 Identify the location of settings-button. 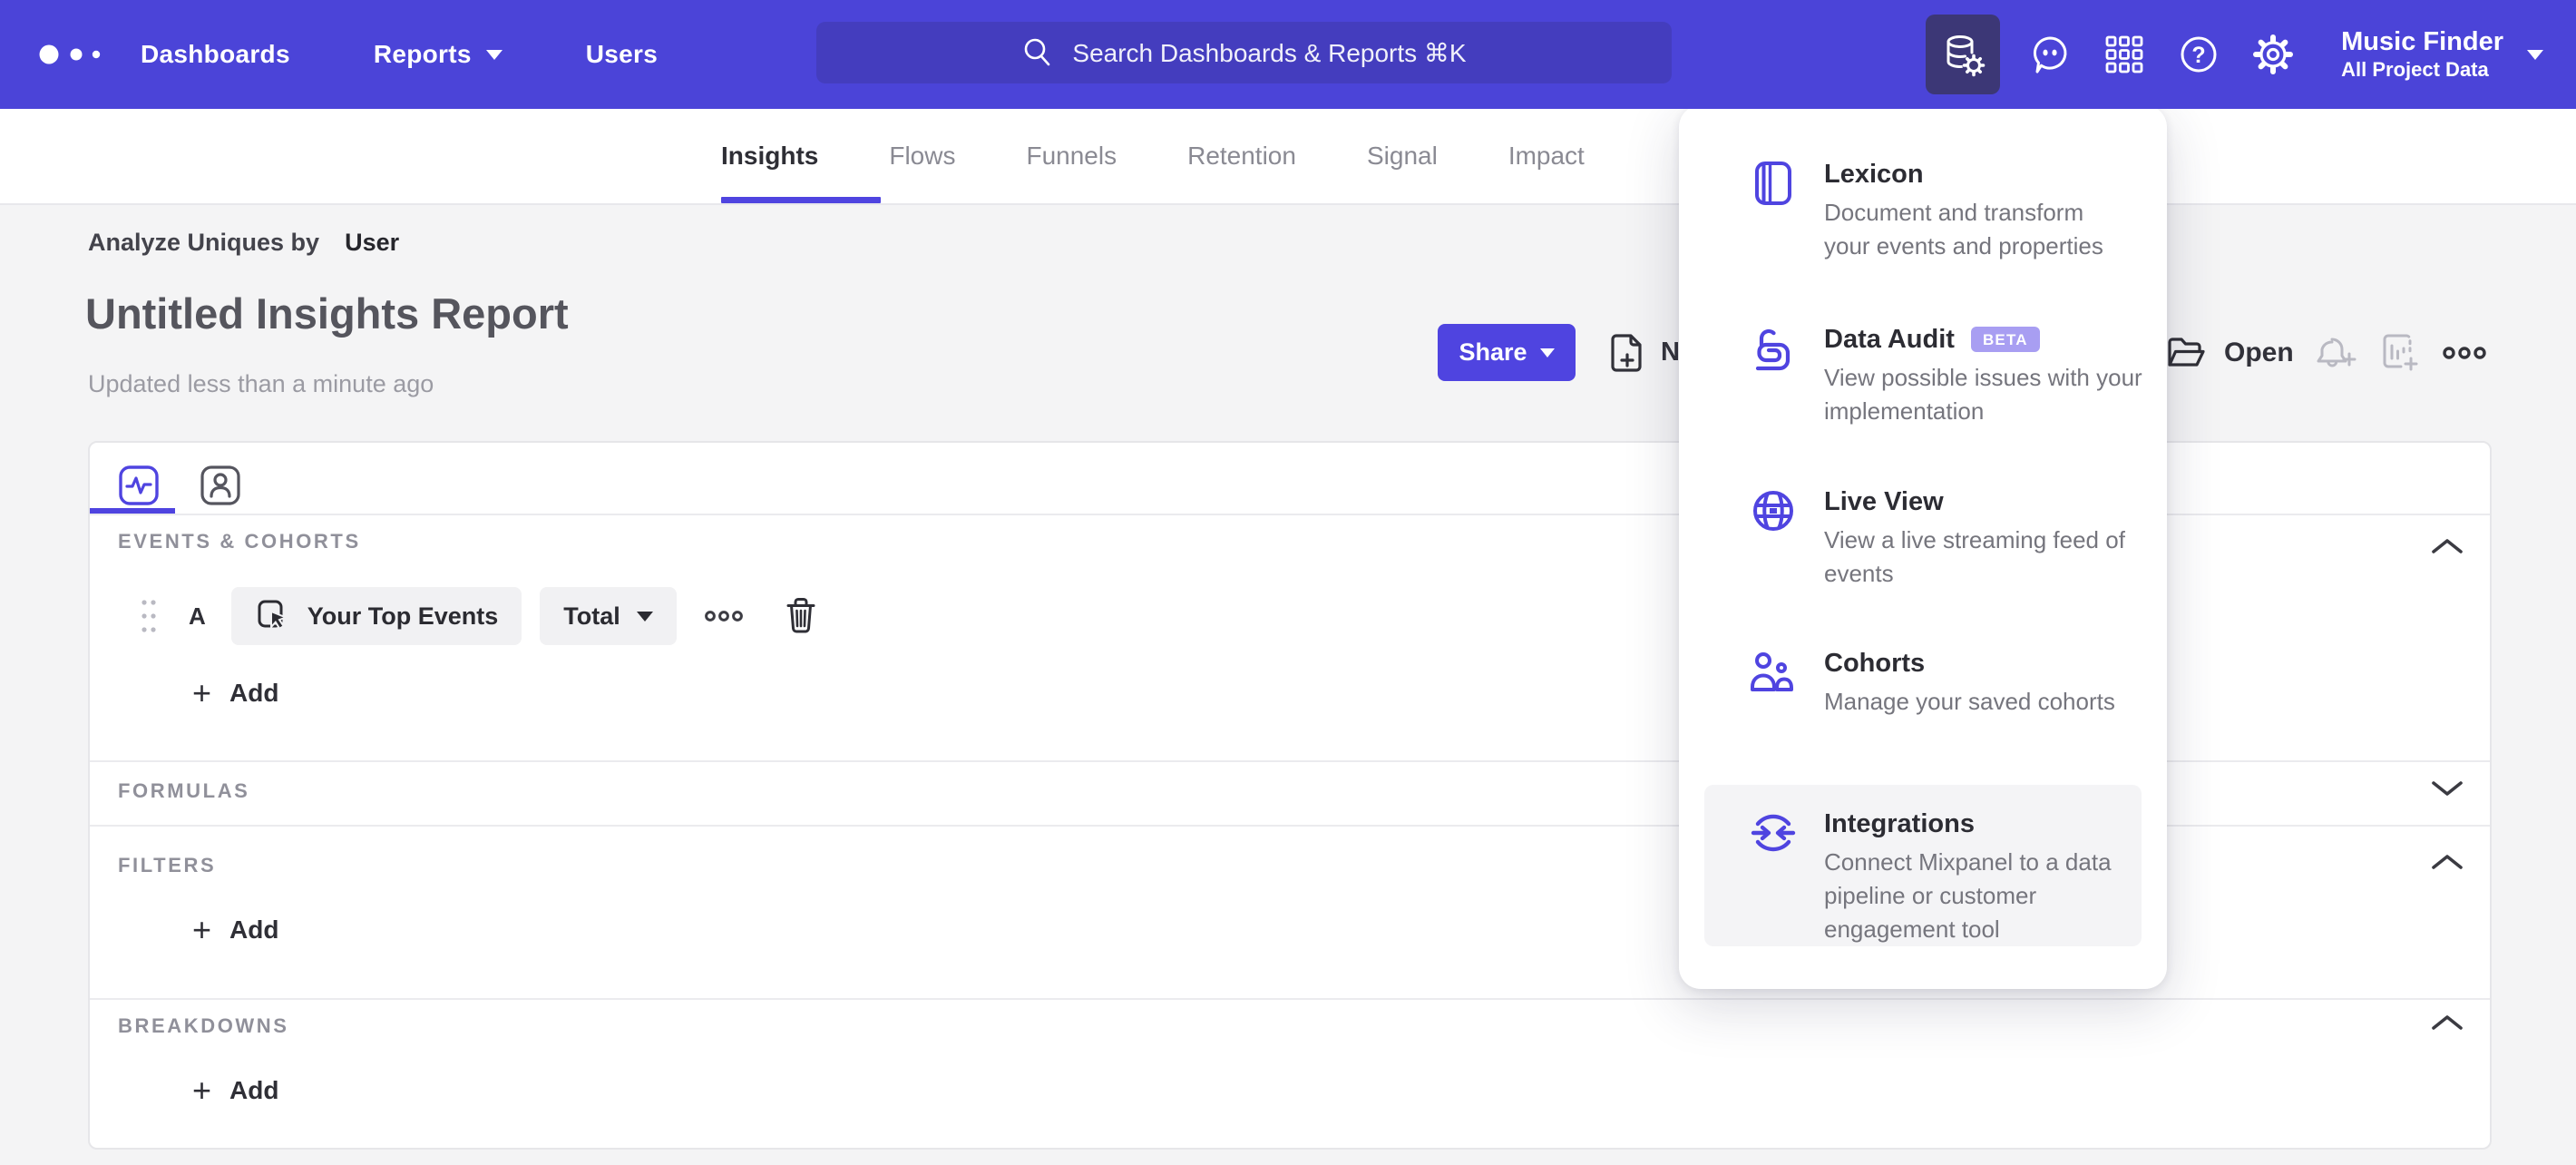
(2273, 54).